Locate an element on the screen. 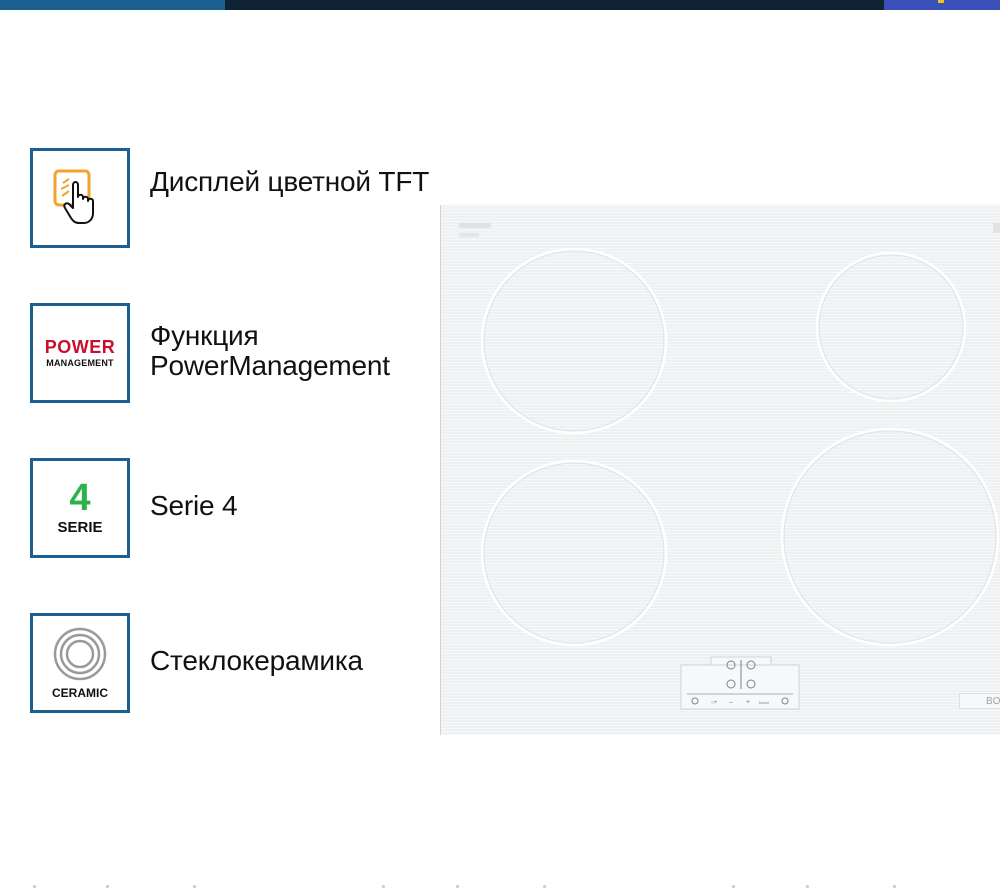  badge-bottom-text: CERAMIC is located at coordinates (80, 693).